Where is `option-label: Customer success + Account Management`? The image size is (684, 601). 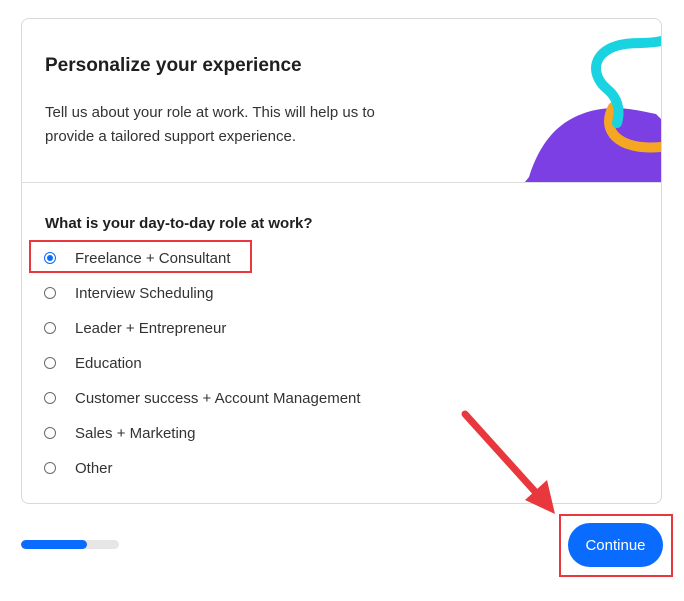
option-label: Customer success + Account Management is located at coordinates (218, 398).